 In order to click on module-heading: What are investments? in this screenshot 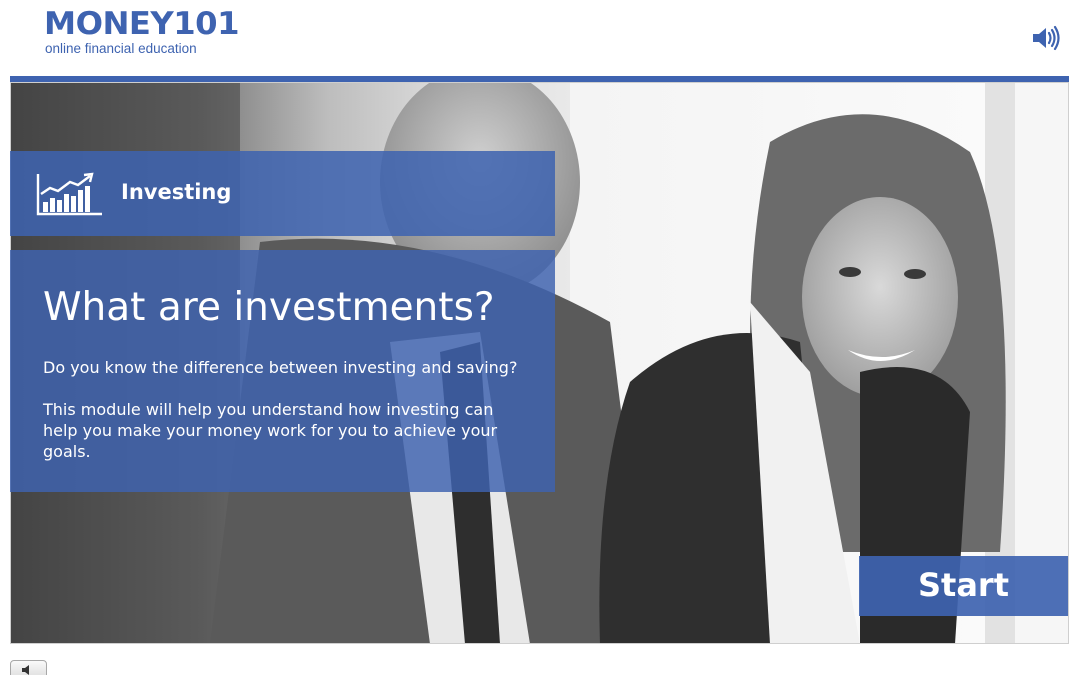, I will do `click(269, 307)`.